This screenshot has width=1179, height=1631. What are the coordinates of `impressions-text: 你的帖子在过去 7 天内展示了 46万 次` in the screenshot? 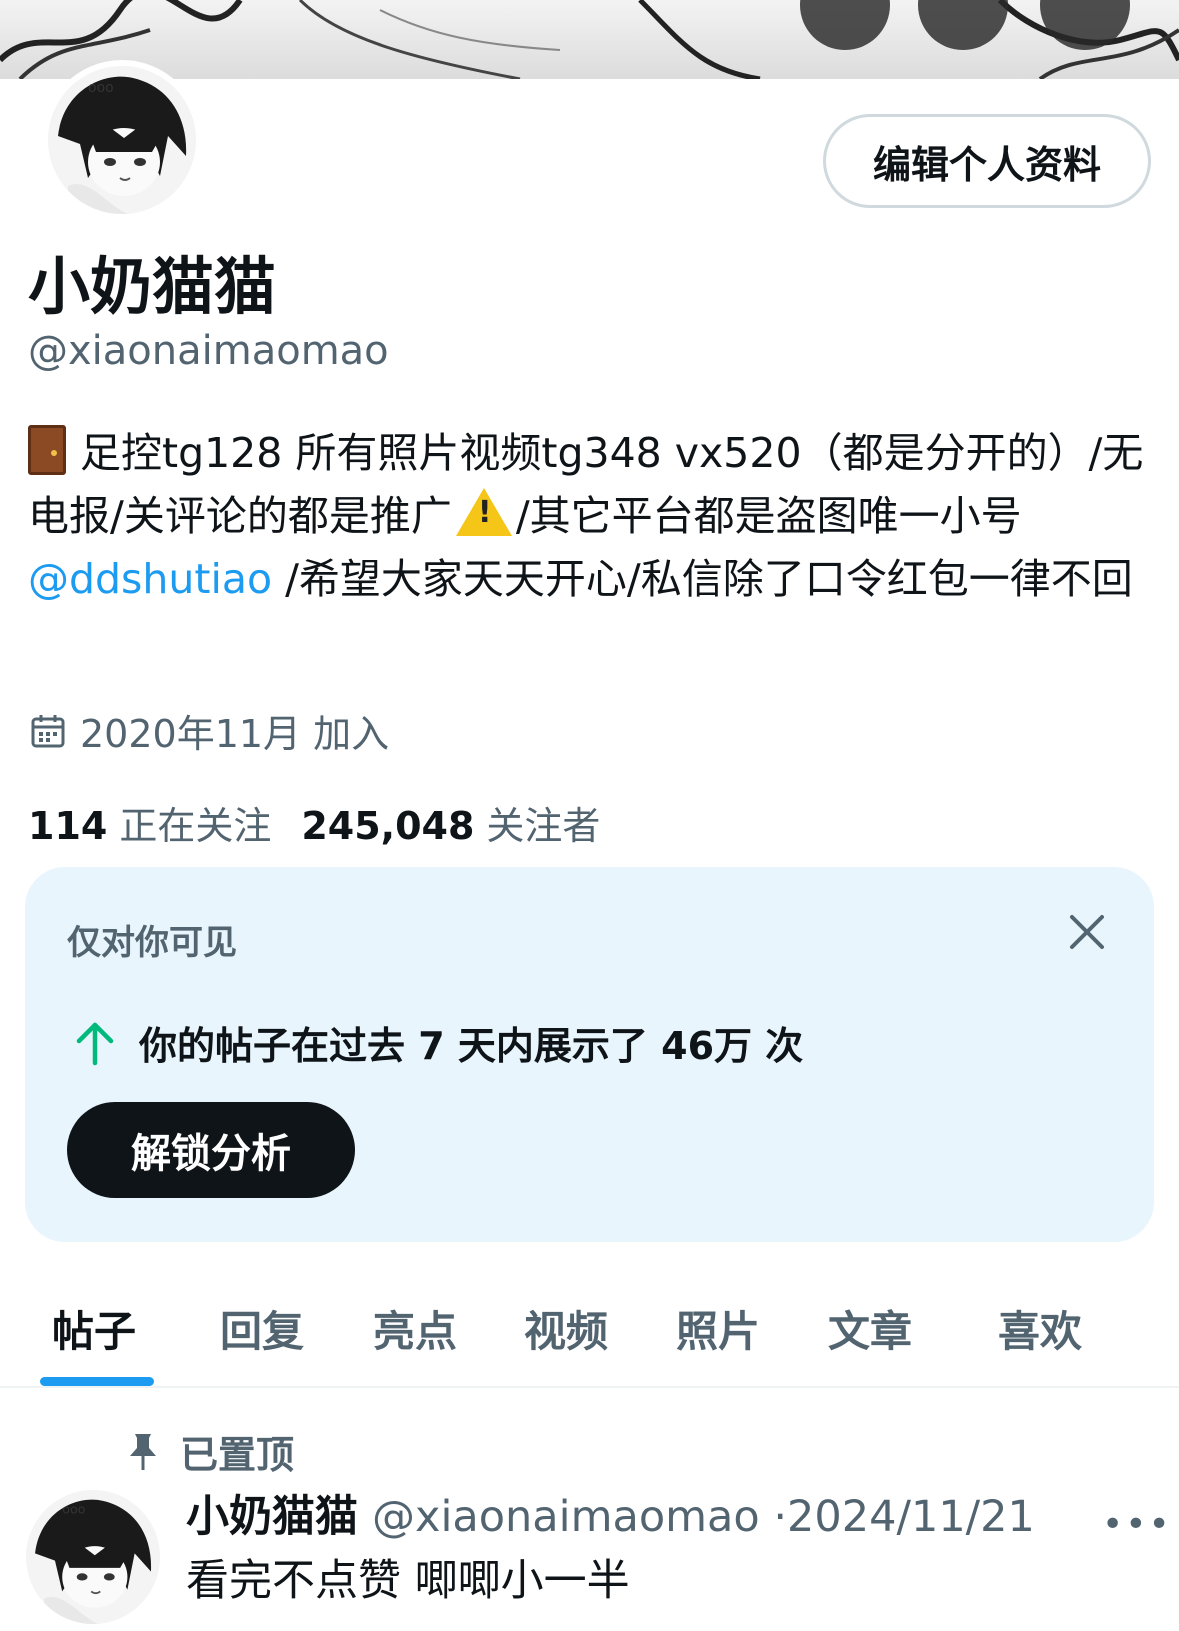 It's located at (471, 1046).